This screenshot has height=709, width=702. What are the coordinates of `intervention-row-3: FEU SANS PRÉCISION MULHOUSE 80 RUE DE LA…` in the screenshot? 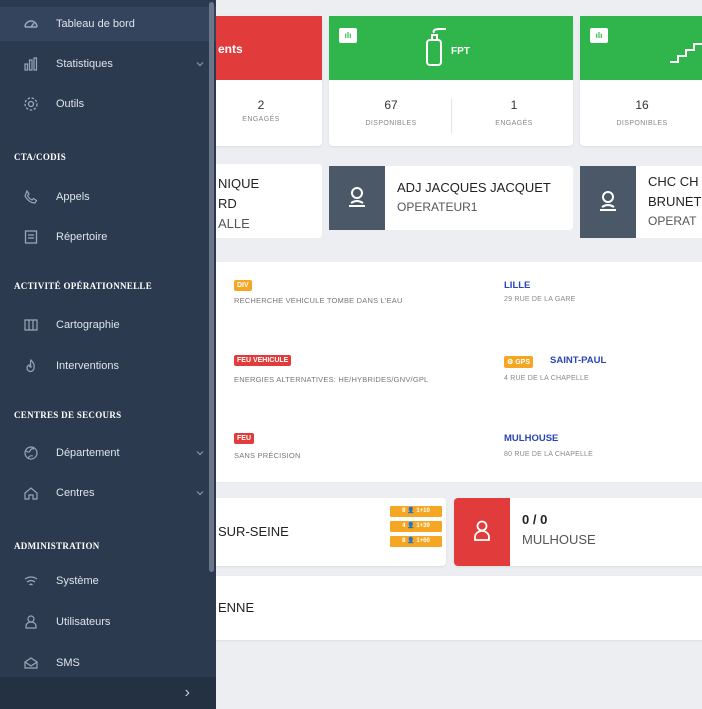 It's located at (459, 448).